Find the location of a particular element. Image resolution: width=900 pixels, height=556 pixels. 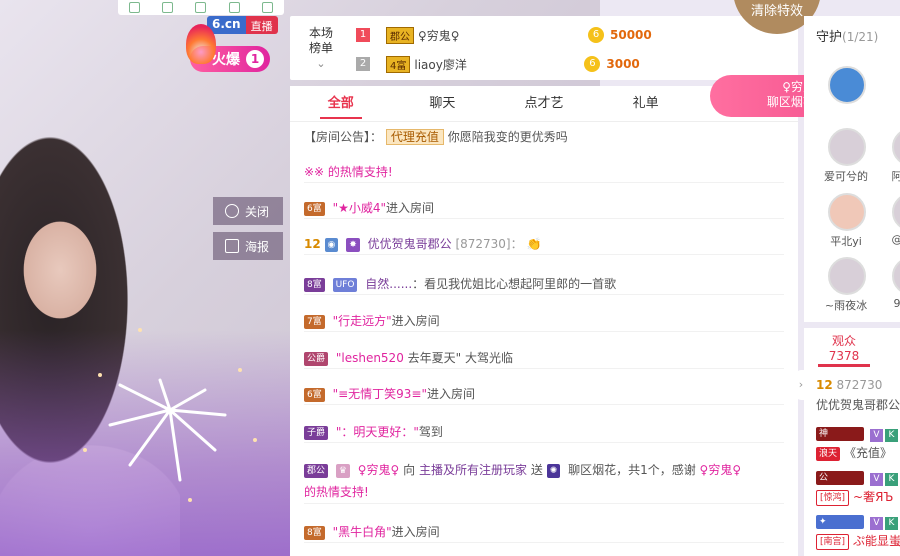

tab-talent: 点才艺 is located at coordinates (544, 103).